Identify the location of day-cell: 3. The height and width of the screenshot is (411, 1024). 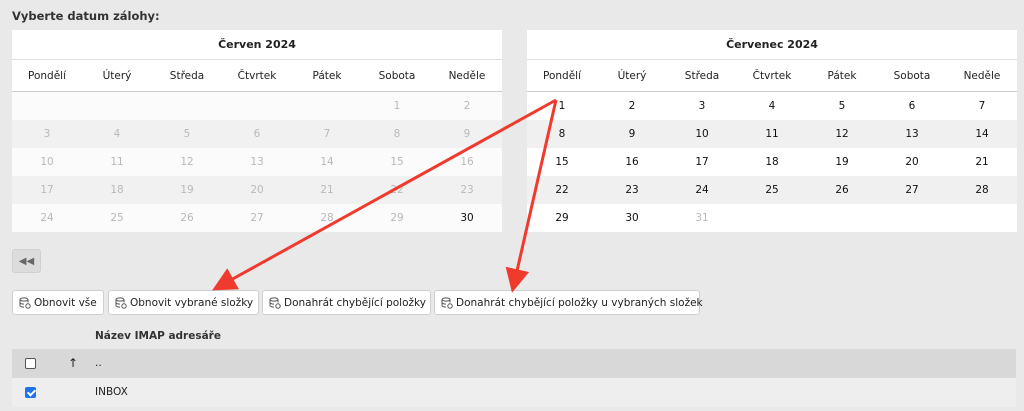
(702, 105).